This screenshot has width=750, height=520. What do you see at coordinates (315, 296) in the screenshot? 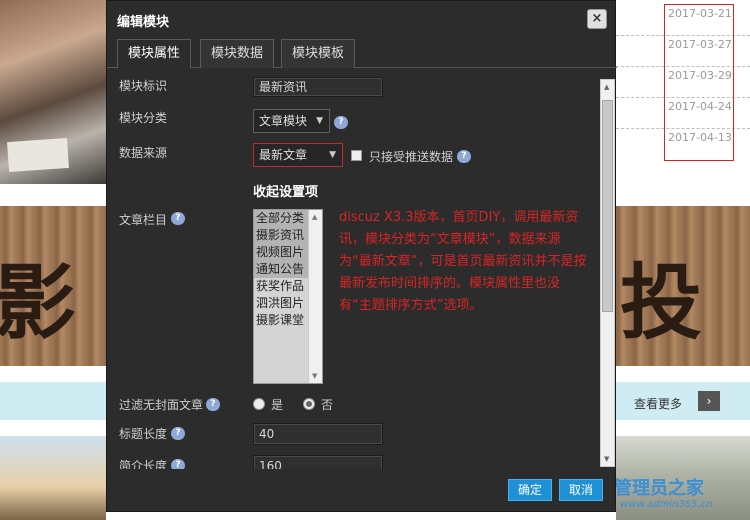
I see `listbox-scrollbar: ▲ ▼` at bounding box center [315, 296].